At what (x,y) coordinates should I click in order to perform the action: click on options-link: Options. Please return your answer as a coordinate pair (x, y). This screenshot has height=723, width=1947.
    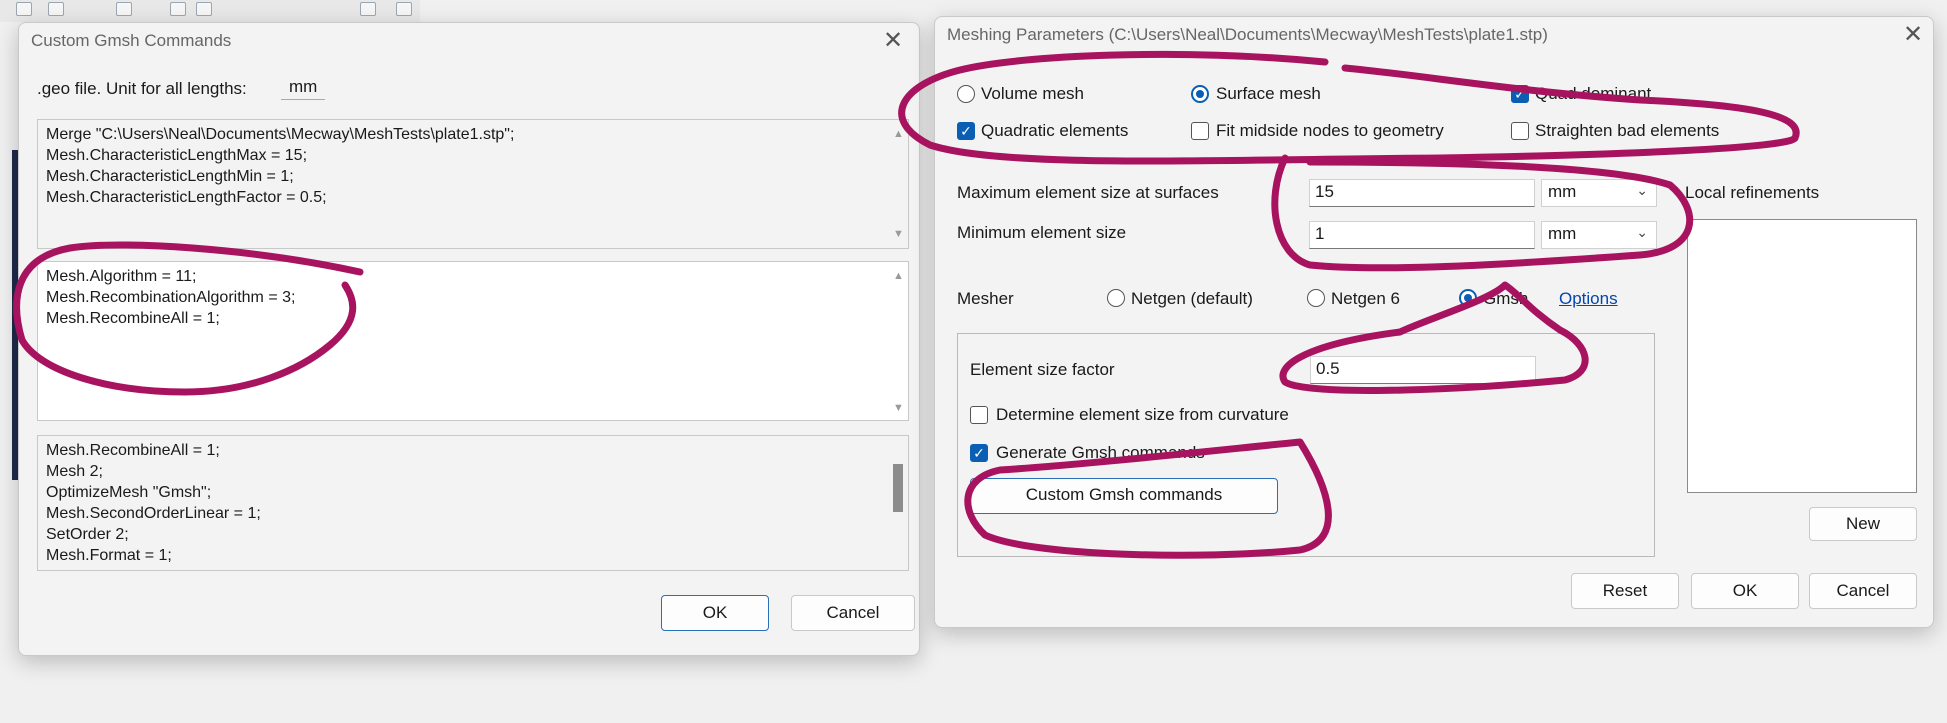
    Looking at the image, I should click on (1588, 299).